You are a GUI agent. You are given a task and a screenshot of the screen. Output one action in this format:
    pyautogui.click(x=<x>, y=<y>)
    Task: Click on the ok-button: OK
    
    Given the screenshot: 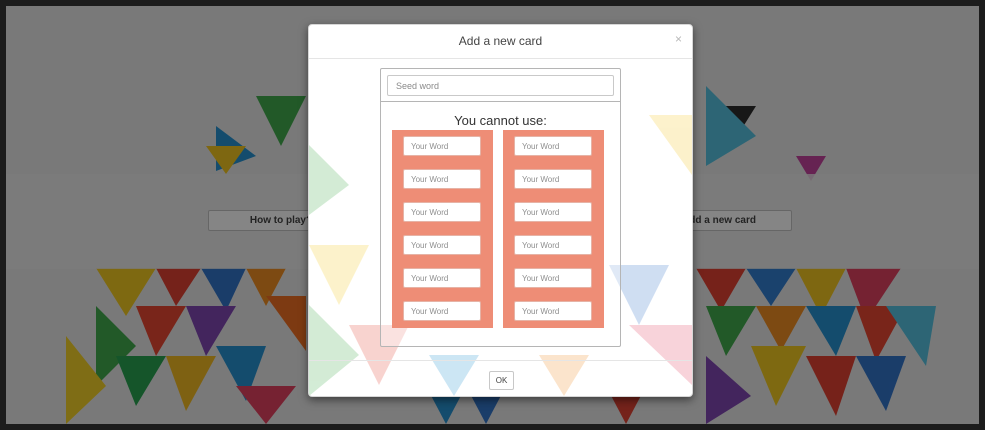 What is the action you would take?
    pyautogui.click(x=501, y=380)
    